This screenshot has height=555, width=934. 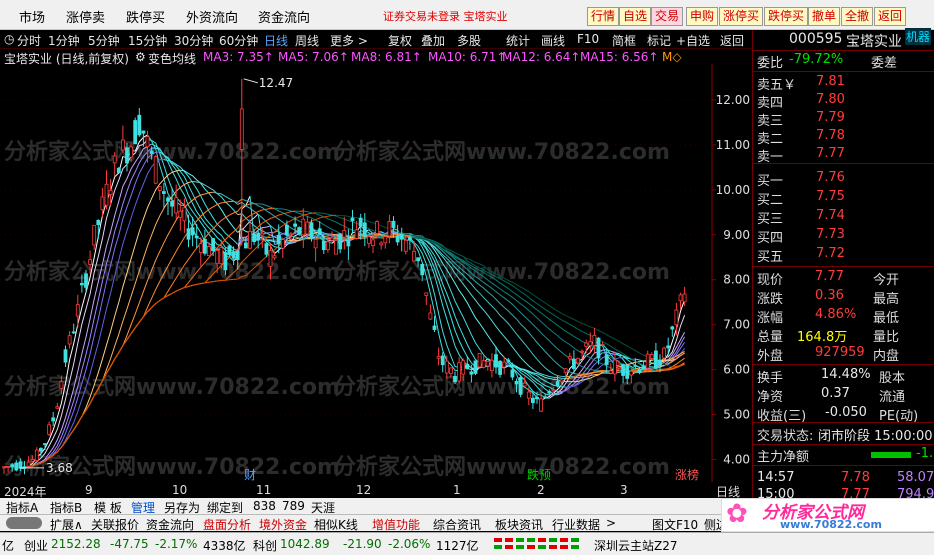 I want to click on event-marker: 涨榜, so click(x=687, y=474).